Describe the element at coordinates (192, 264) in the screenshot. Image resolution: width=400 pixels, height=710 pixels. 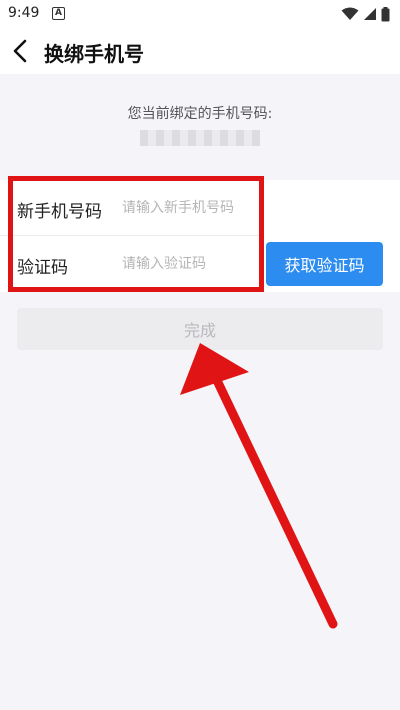
I see `verification-code-input` at that location.